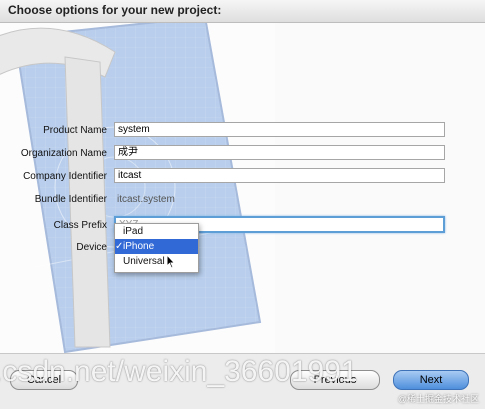  Describe the element at coordinates (80, 225) in the screenshot. I see `class-prefix-label: Class Prefix` at that location.